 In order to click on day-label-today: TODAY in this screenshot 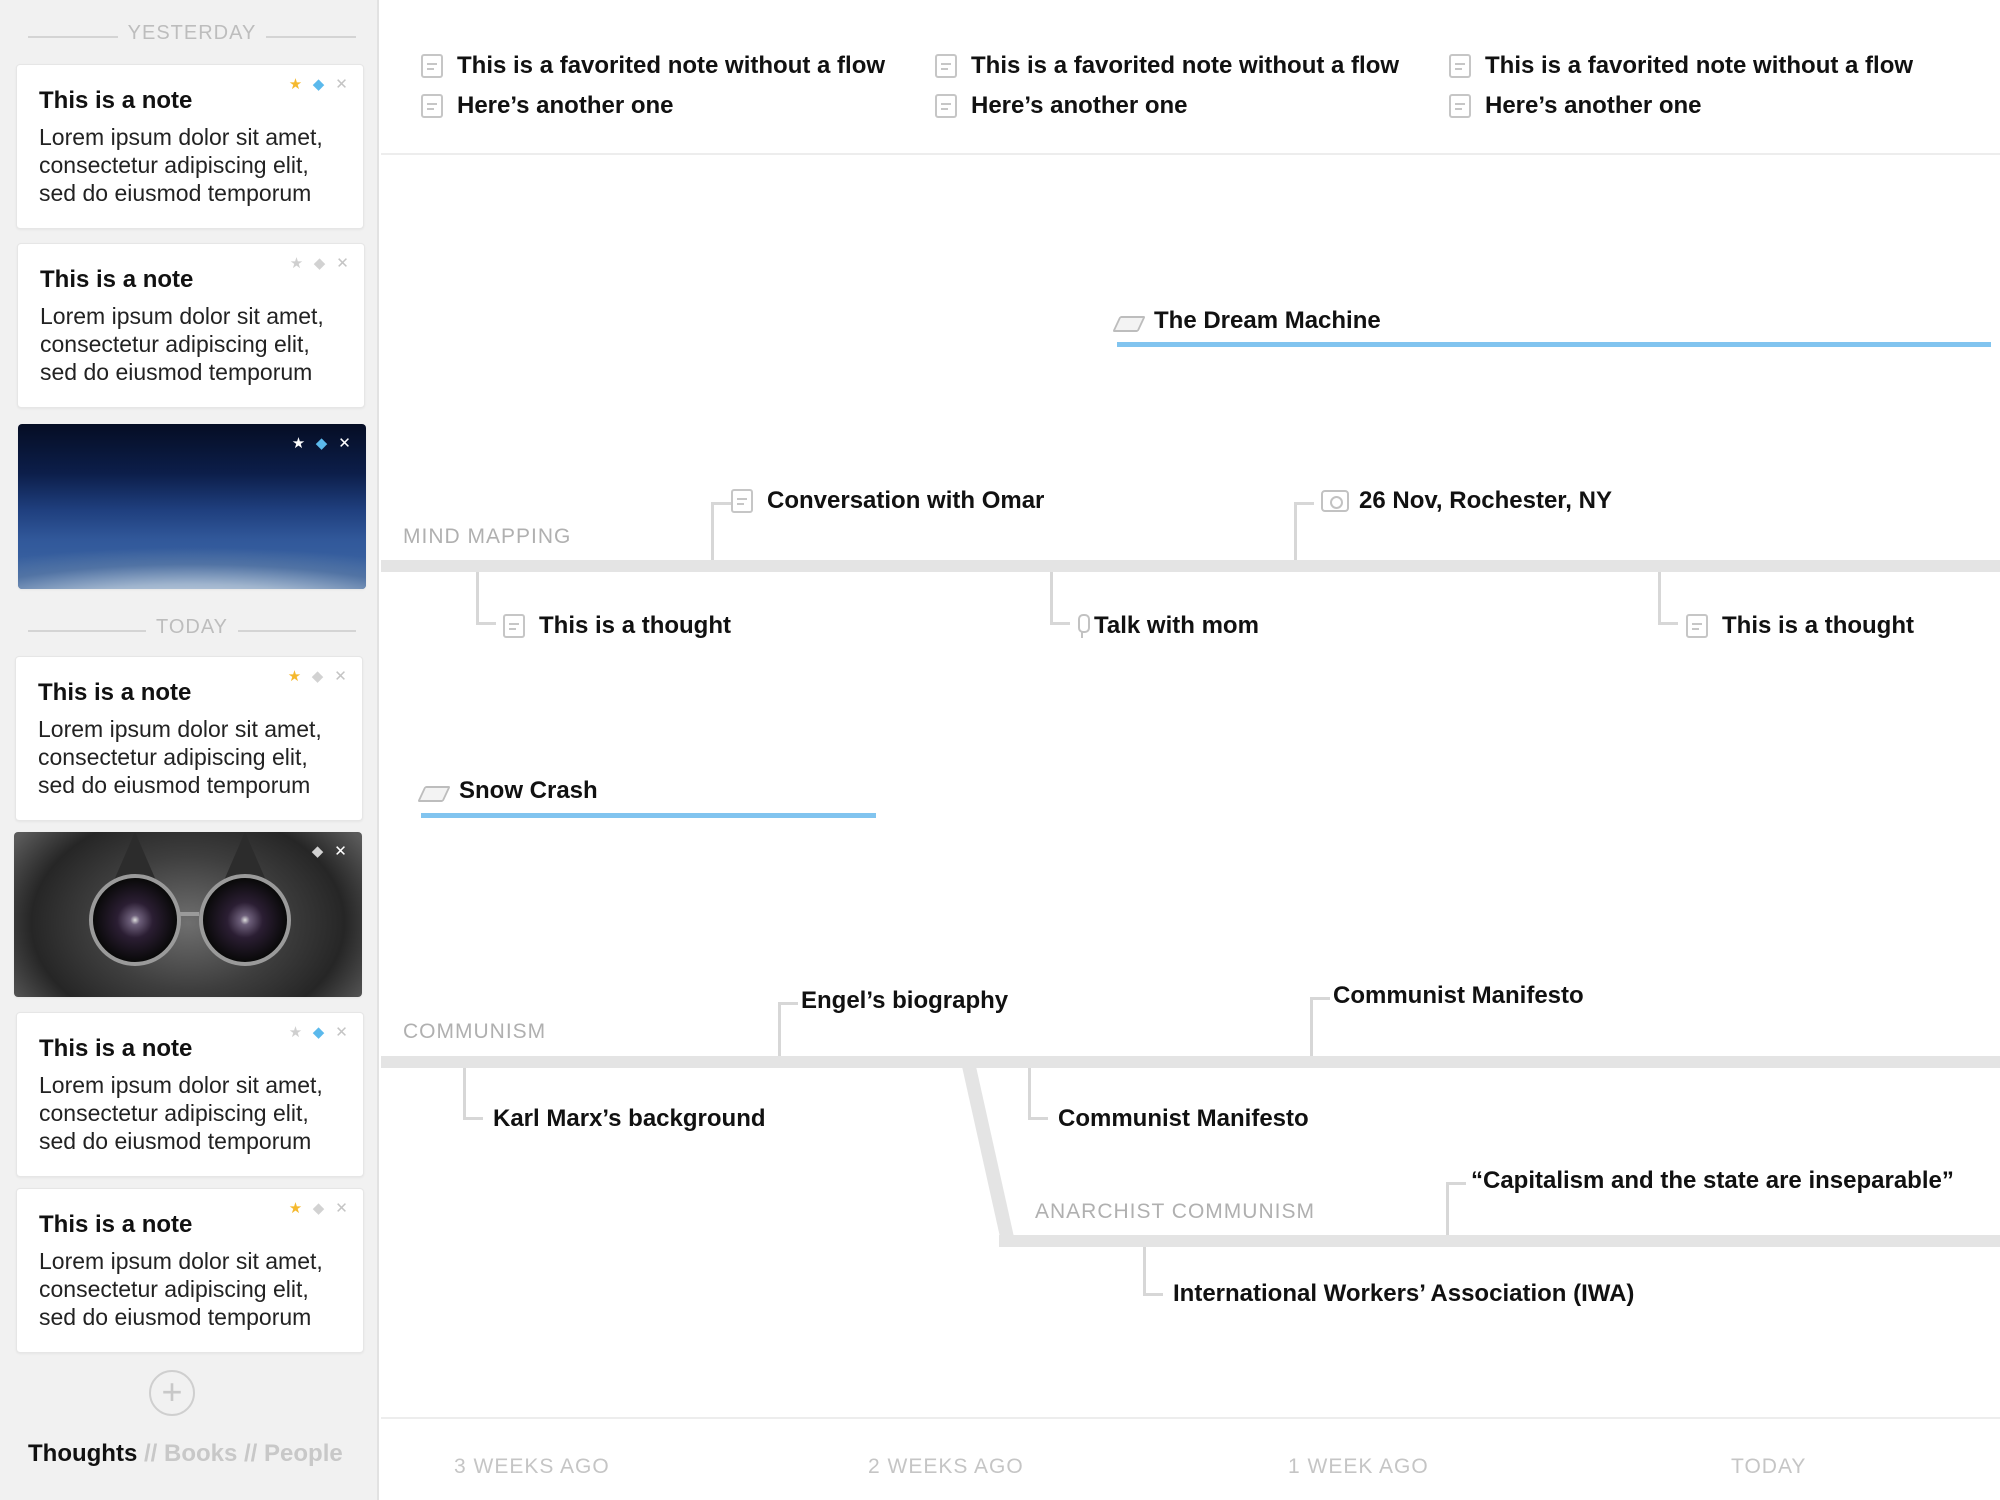, I will do `click(192, 627)`.